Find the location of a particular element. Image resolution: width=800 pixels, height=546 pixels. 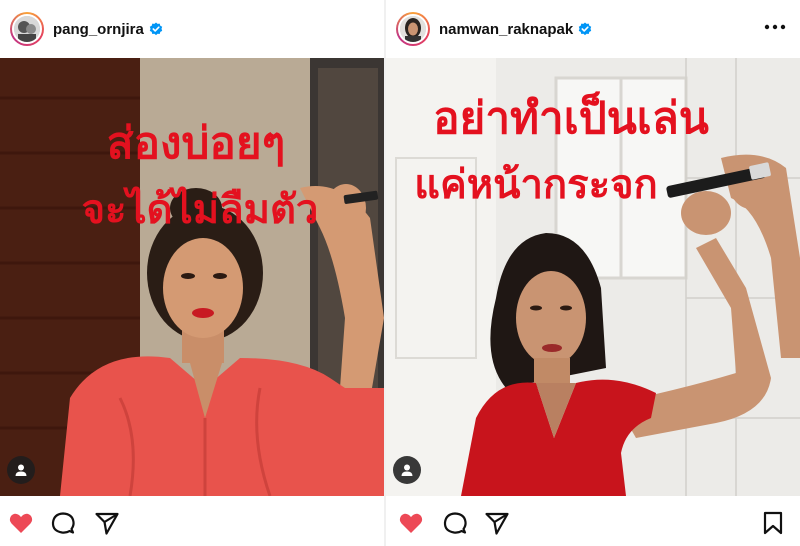

mirror-caption-line2: แค่หน้ากระจก is located at coordinates (536, 185).